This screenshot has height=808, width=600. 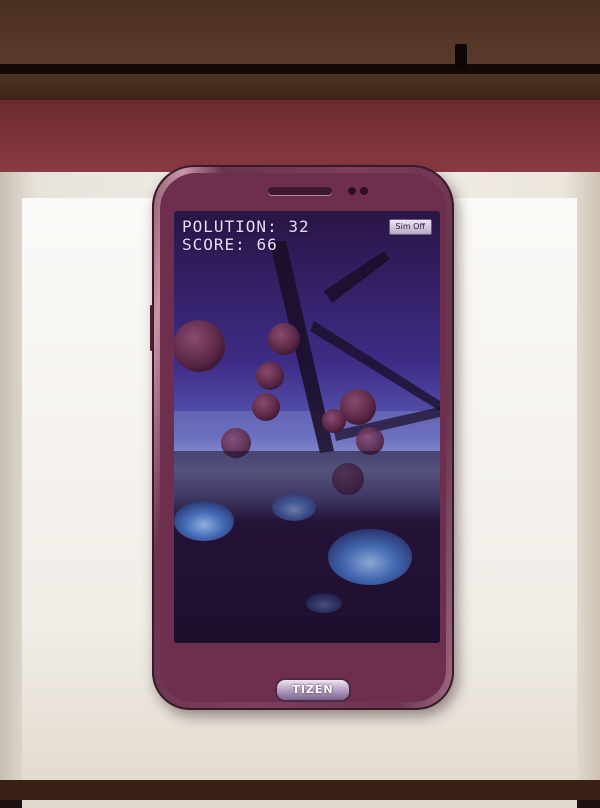 What do you see at coordinates (230, 226) in the screenshot?
I see `pollution-label: POLUTION:` at bounding box center [230, 226].